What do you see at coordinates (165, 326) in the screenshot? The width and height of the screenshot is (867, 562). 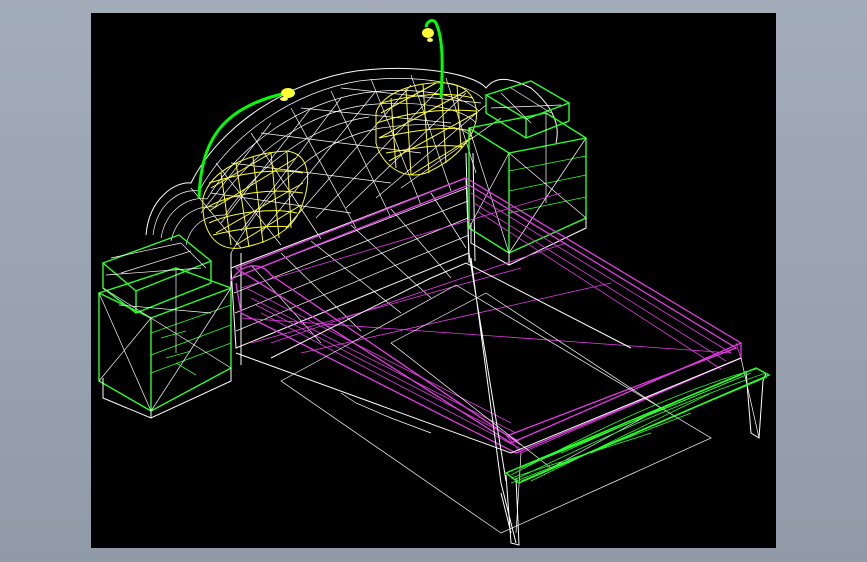 I see `nightstand-left` at bounding box center [165, 326].